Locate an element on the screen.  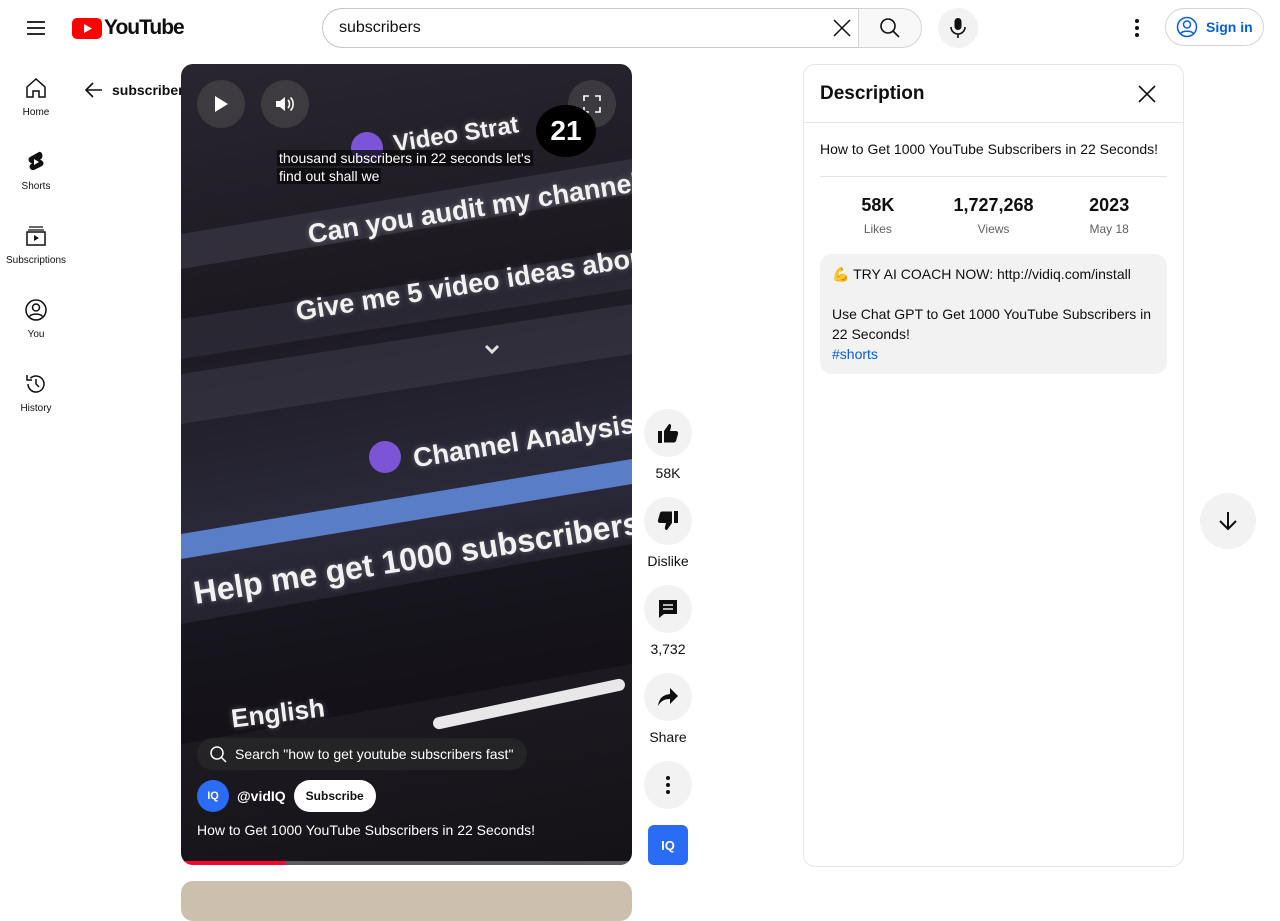
share-icon is located at coordinates (668, 697).